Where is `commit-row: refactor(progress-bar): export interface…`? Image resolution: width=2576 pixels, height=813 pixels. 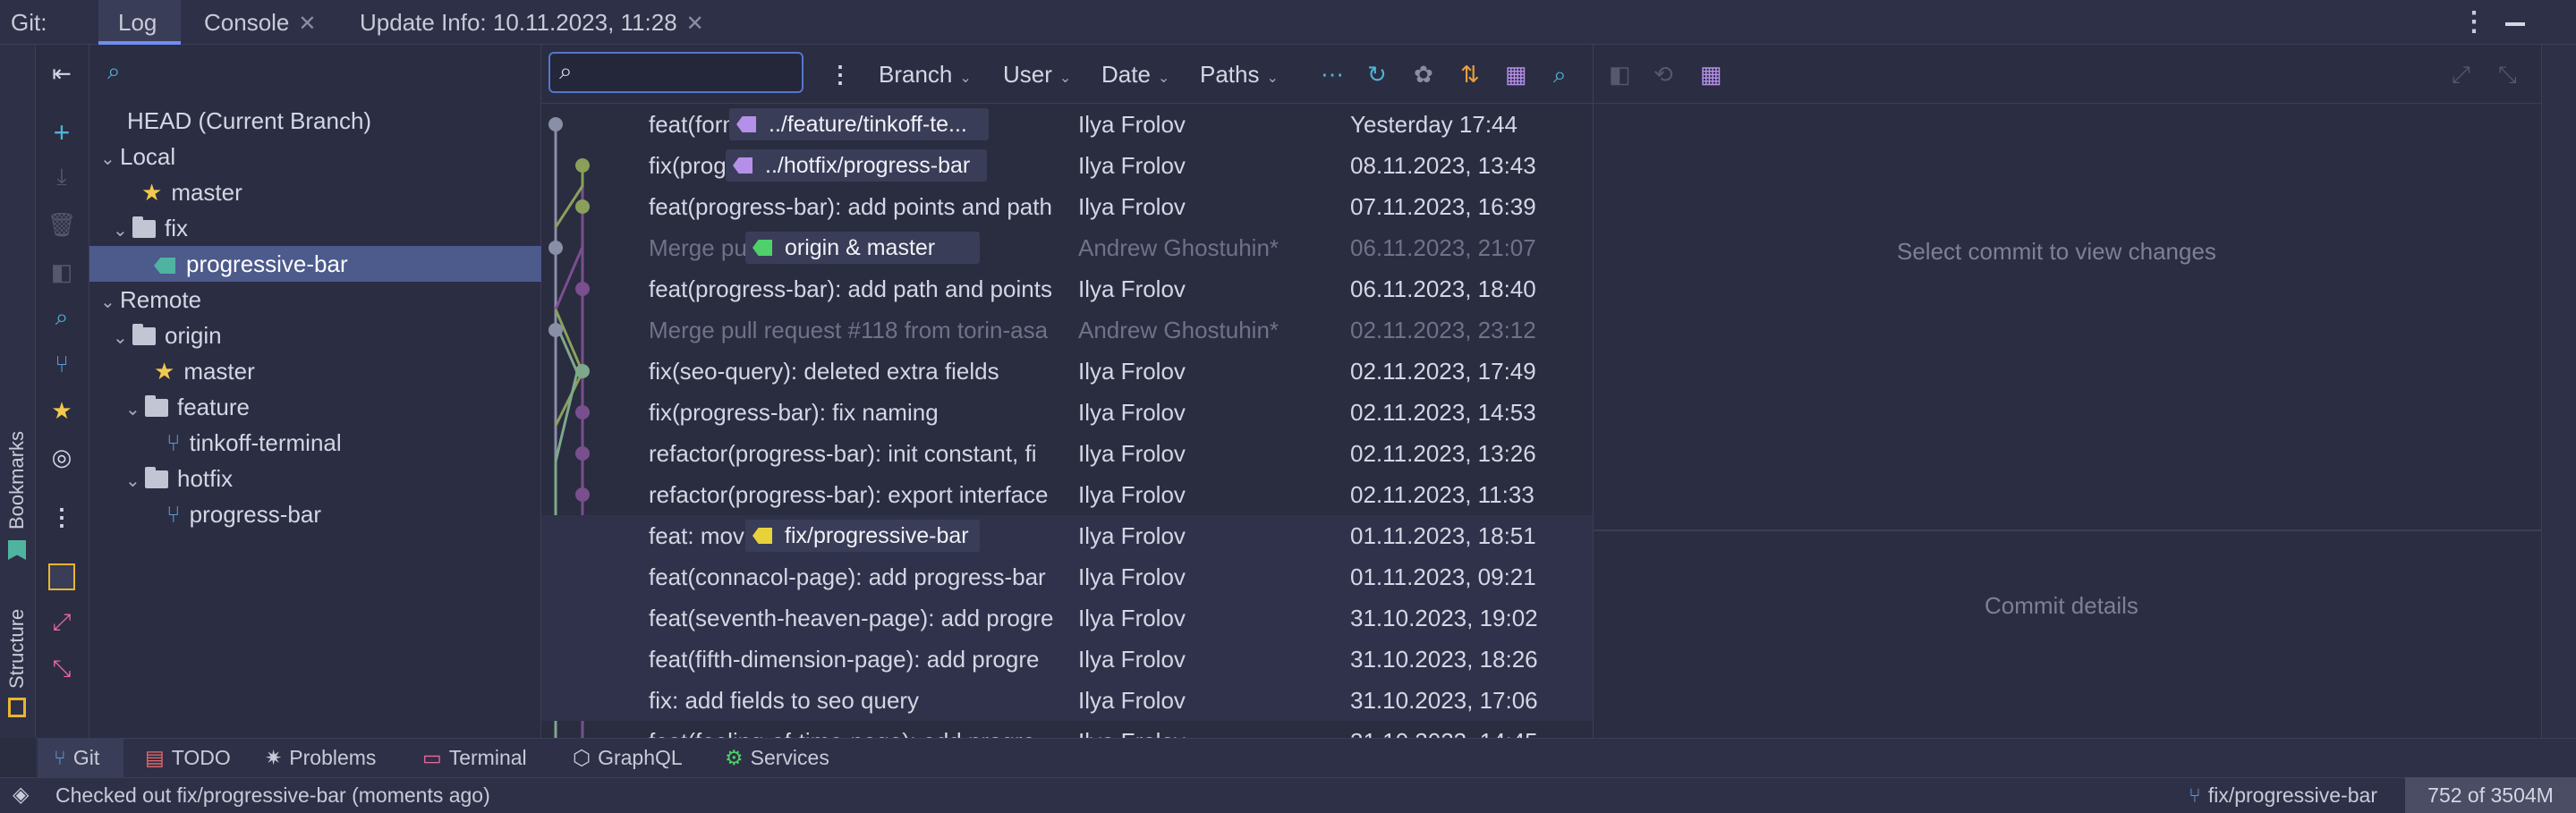 commit-row: refactor(progress-bar): export interface… is located at coordinates (1067, 495).